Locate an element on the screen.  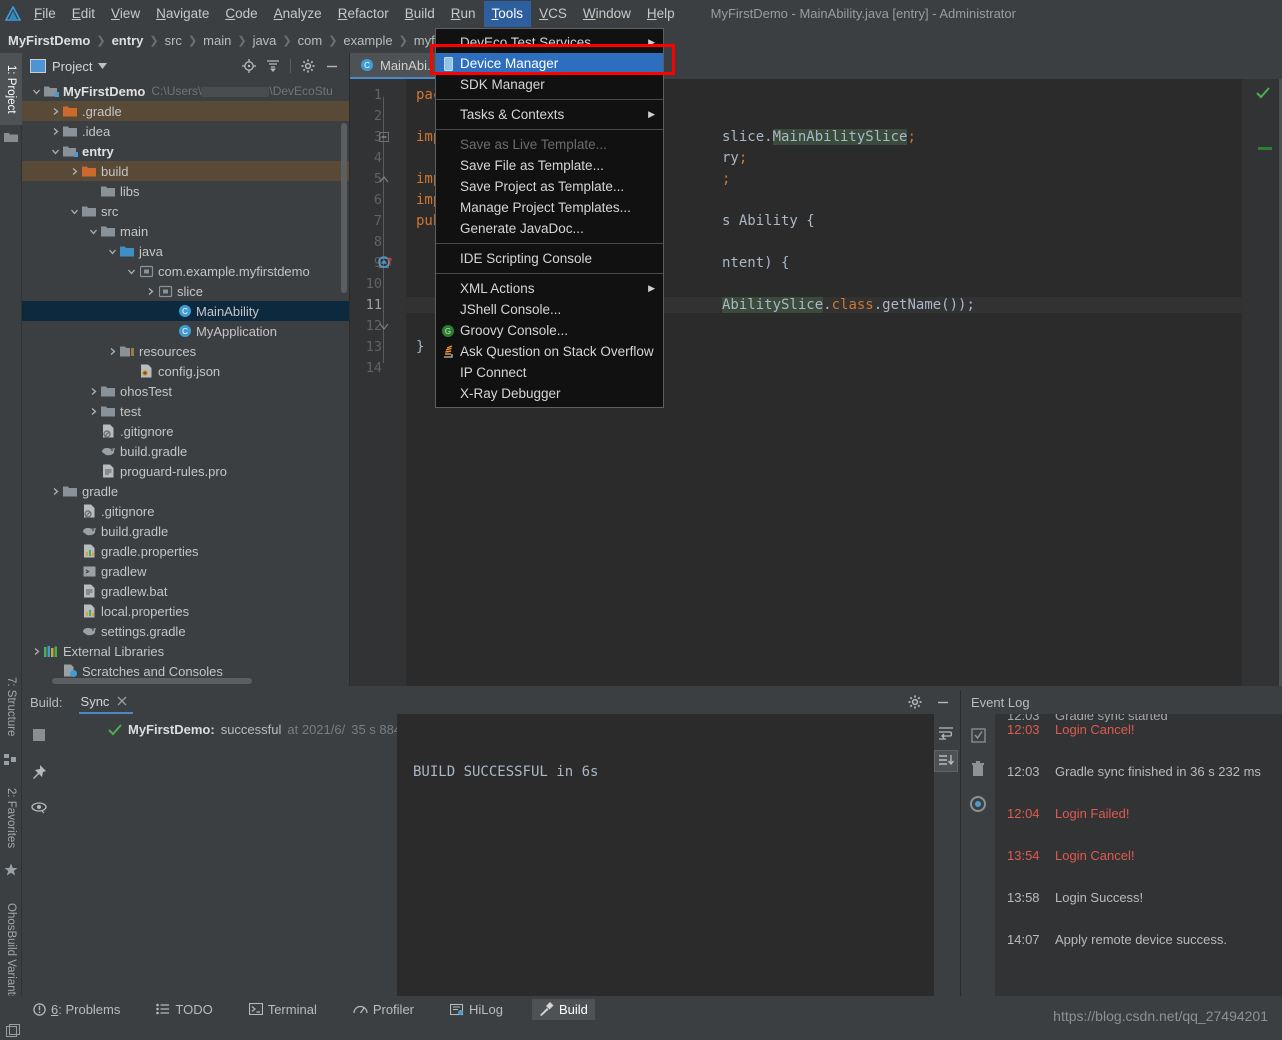
breadcrumb-item-myfirstdemo: MyFirstDemo is located at coordinates (49, 40).